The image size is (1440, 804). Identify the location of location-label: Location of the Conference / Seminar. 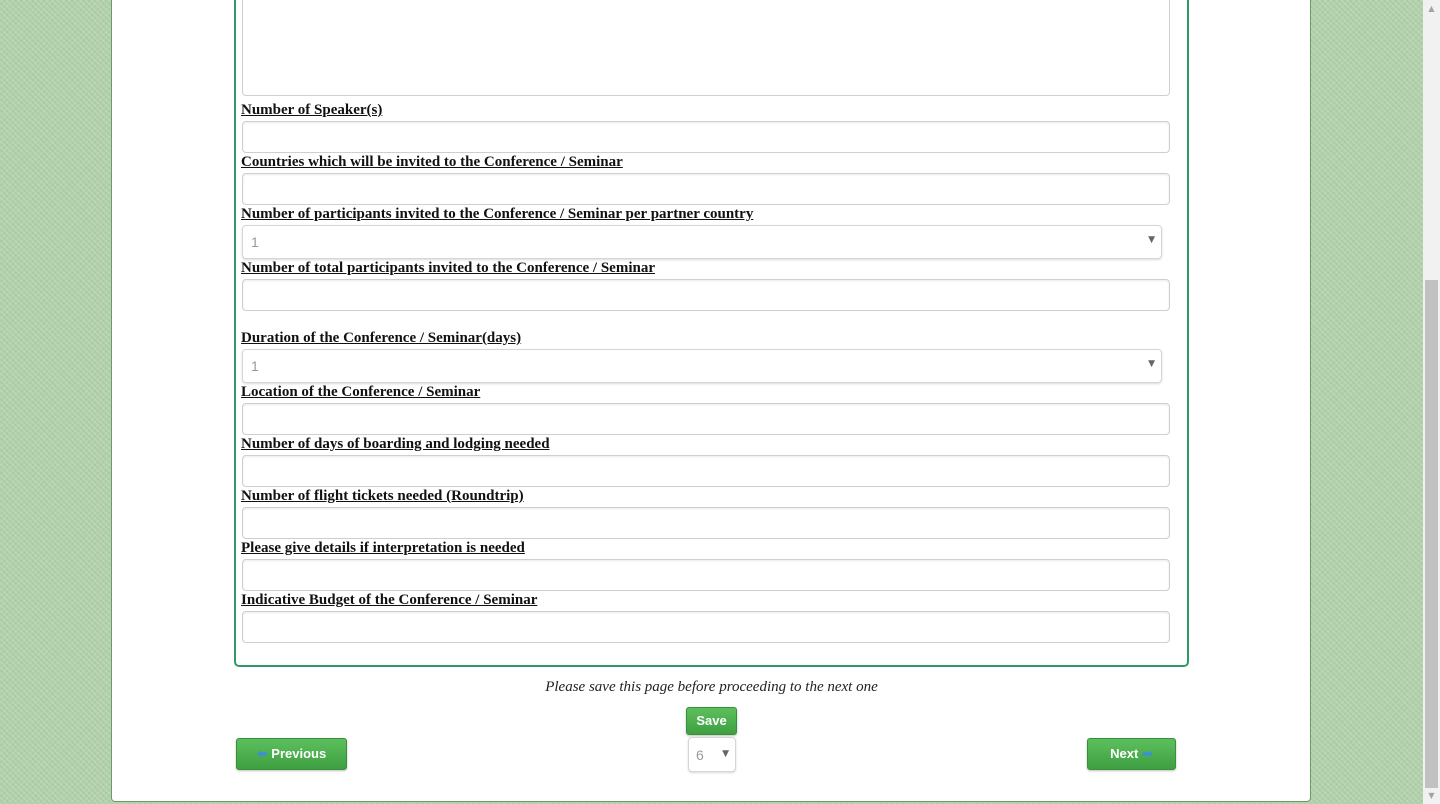
(361, 392).